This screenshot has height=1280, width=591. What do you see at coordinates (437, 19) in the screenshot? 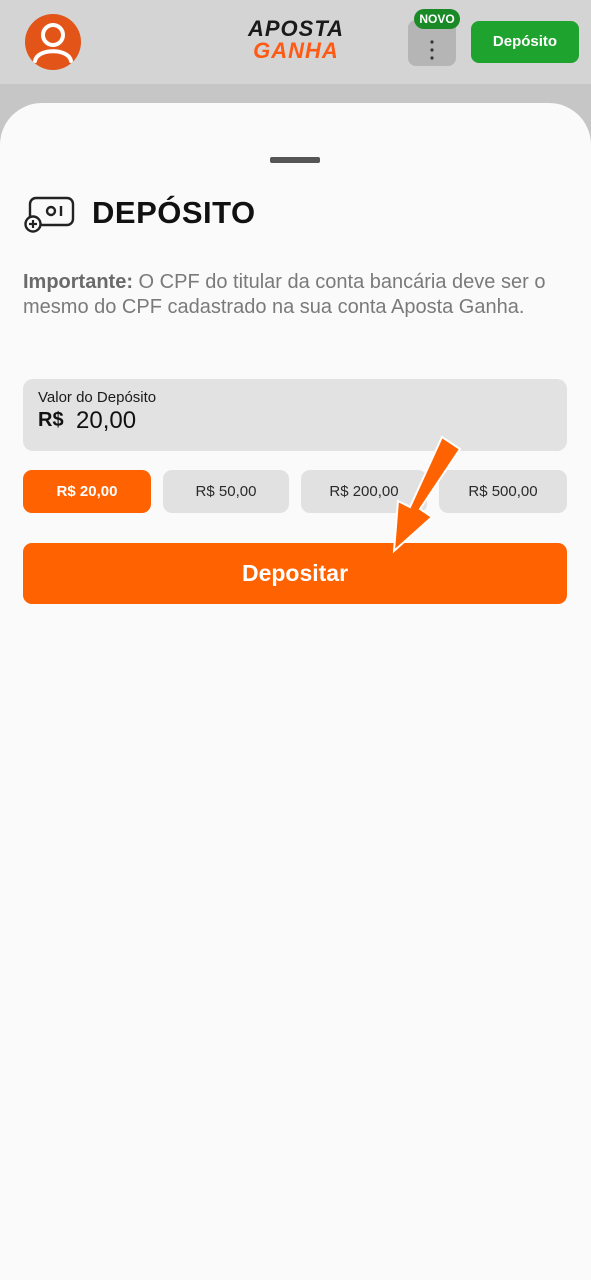
I see `new-badge: NOVO` at bounding box center [437, 19].